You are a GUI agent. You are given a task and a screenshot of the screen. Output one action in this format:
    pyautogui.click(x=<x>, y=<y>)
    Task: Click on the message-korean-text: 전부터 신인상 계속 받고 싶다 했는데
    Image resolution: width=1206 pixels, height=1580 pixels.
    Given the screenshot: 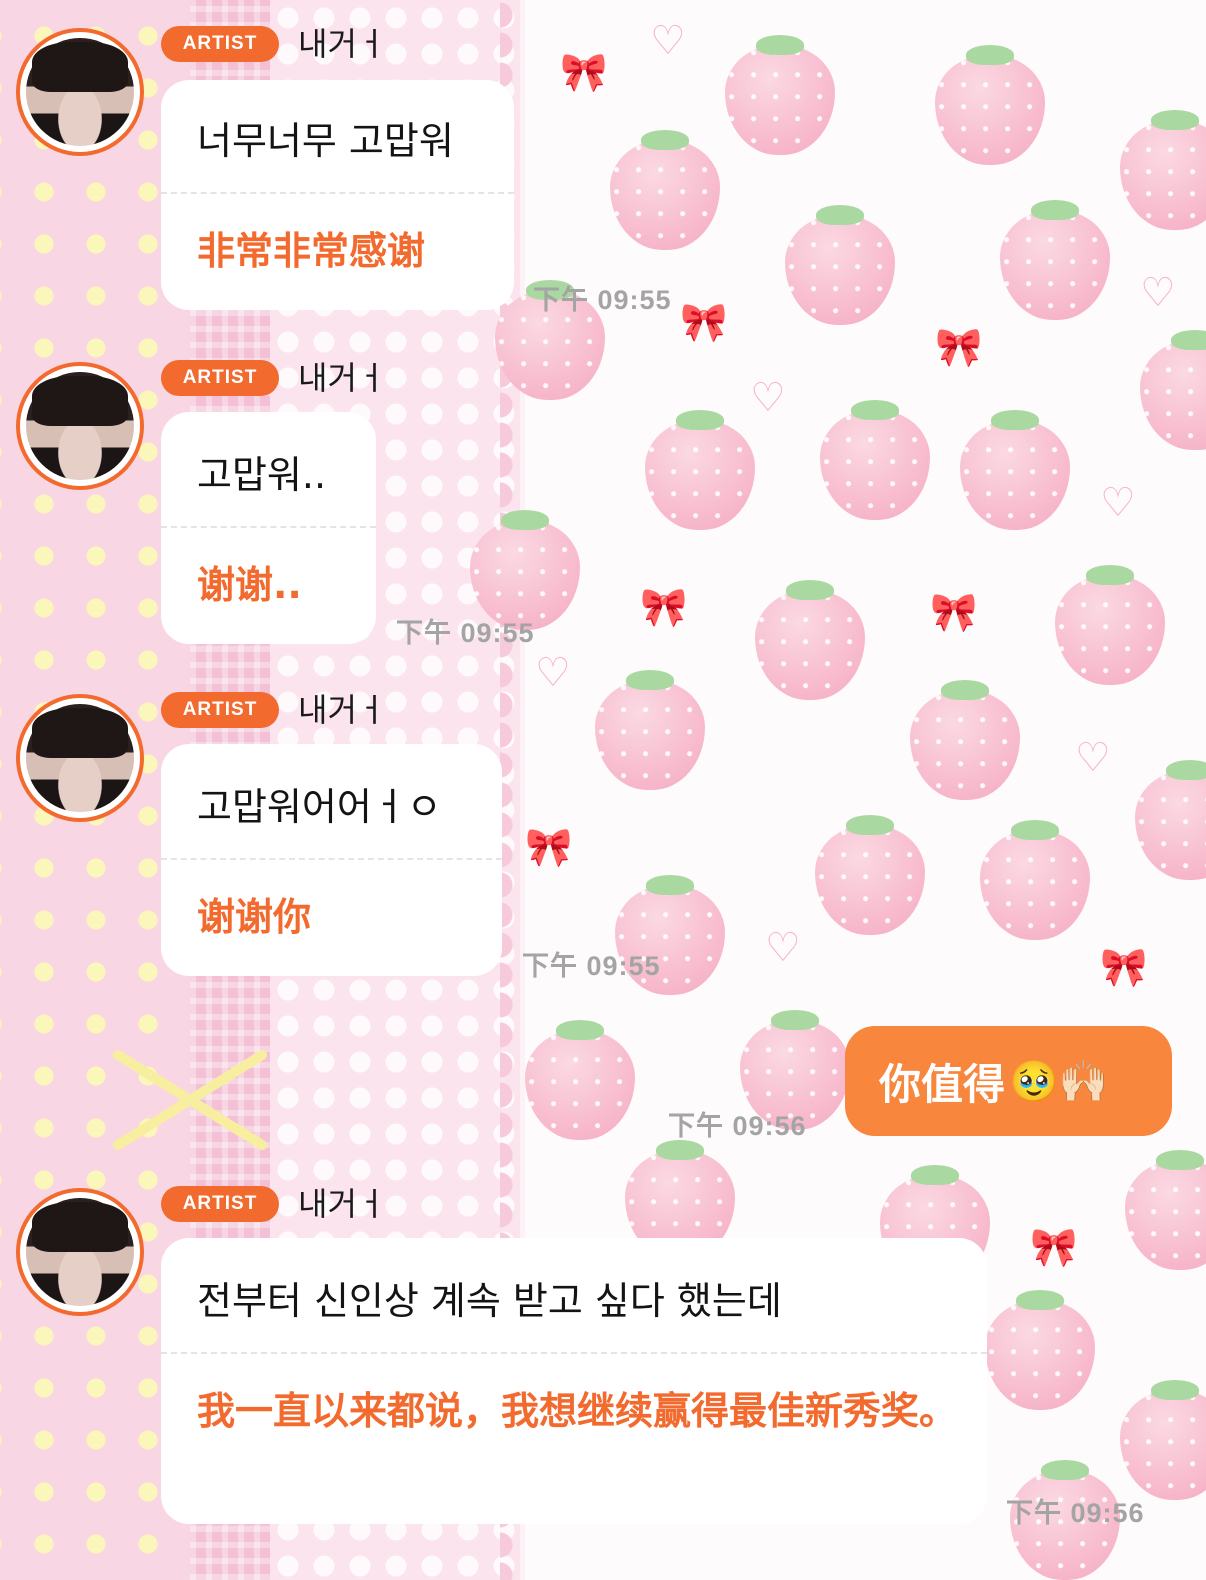 What is the action you would take?
    pyautogui.click(x=489, y=1301)
    